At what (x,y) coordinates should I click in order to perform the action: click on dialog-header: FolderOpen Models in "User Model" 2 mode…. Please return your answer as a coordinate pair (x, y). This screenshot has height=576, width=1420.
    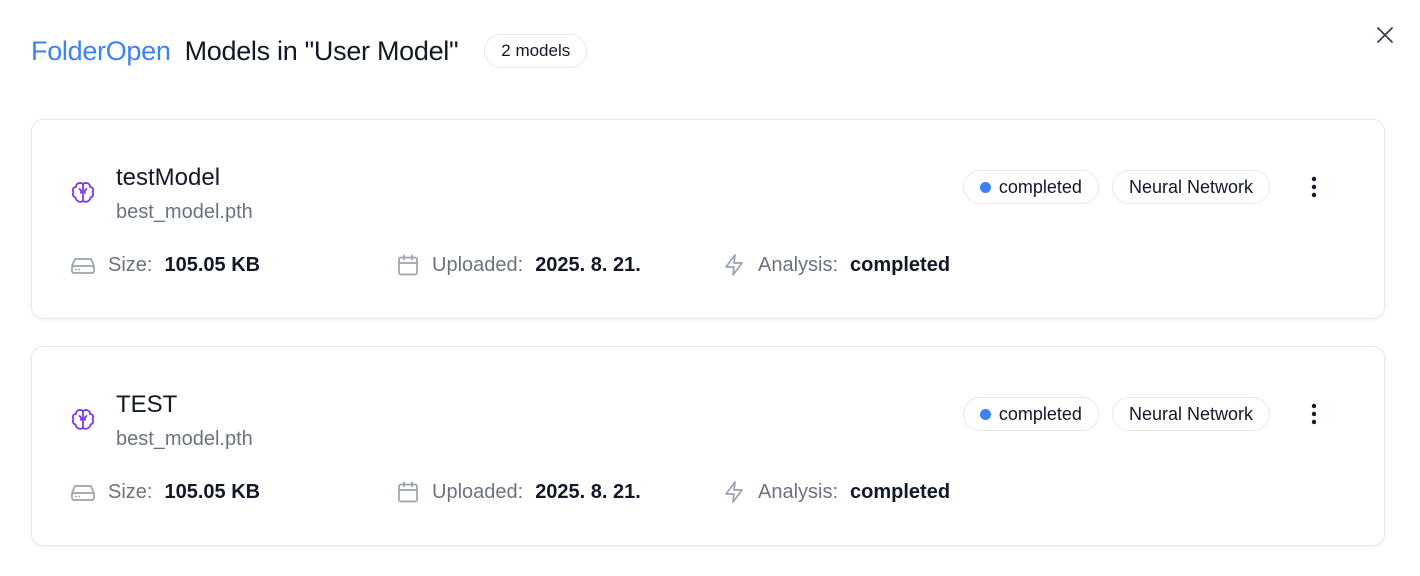
    Looking at the image, I should click on (309, 51).